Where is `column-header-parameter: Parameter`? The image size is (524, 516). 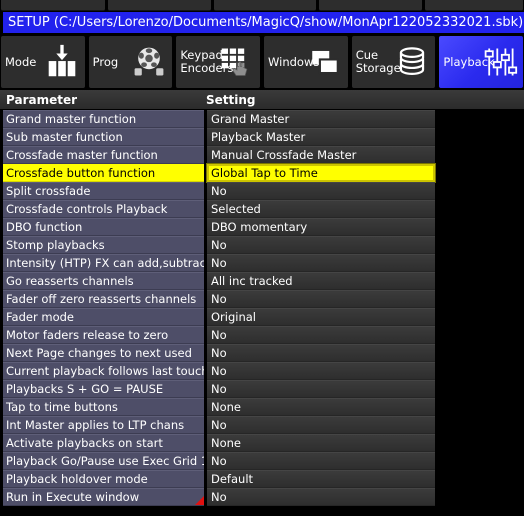
column-header-parameter: Parameter is located at coordinates (42, 99).